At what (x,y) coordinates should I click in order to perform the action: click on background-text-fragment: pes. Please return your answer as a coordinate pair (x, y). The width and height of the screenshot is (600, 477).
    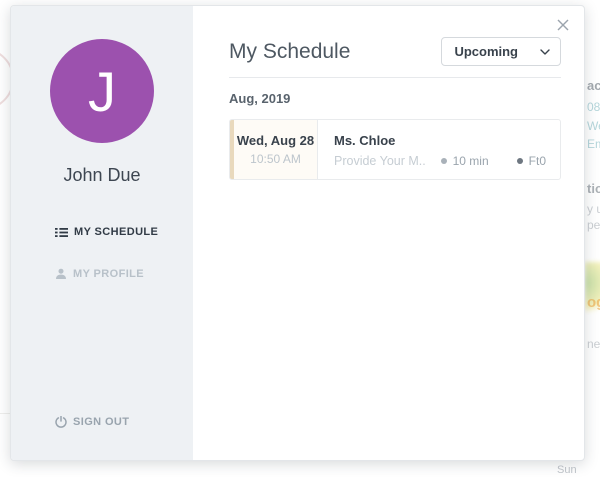
    Looking at the image, I should click on (593, 225).